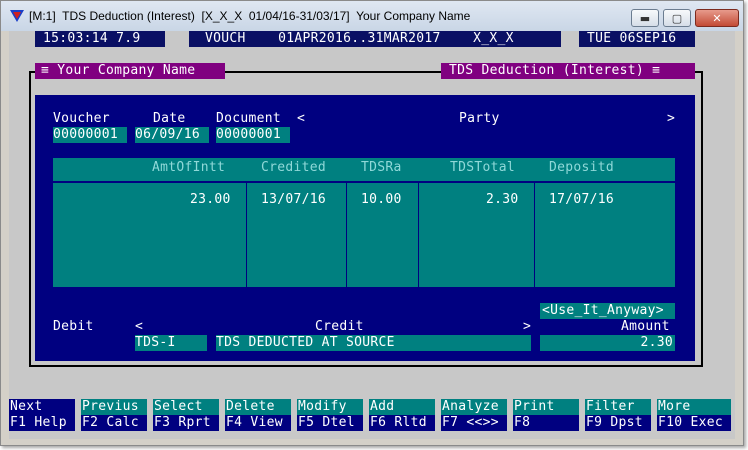  What do you see at coordinates (402, 423) in the screenshot?
I see `fkey-shortcut: F6 Rltd` at bounding box center [402, 423].